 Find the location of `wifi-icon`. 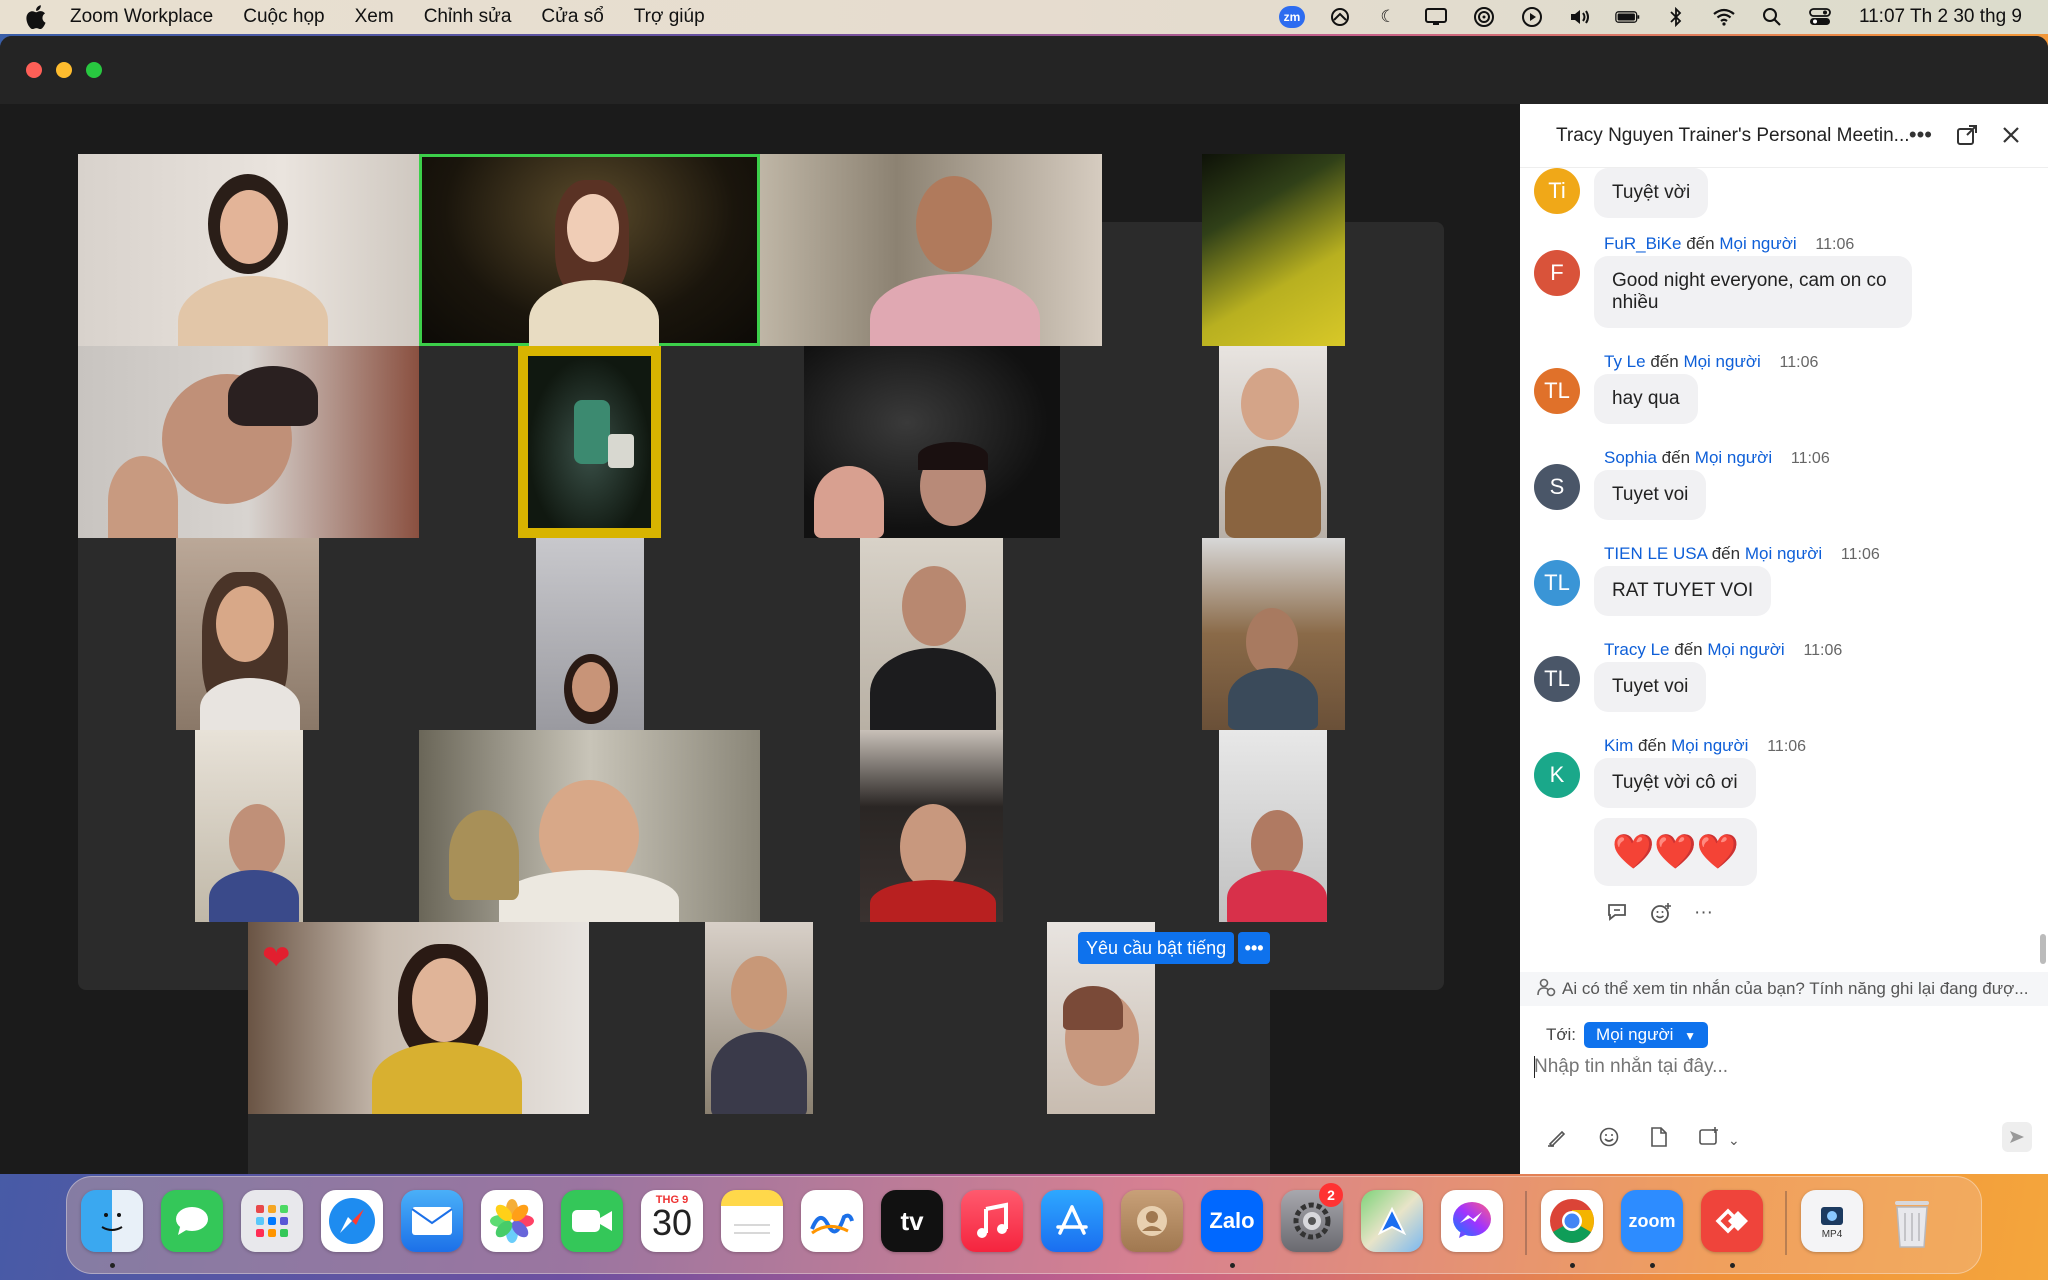

wifi-icon is located at coordinates (1724, 17).